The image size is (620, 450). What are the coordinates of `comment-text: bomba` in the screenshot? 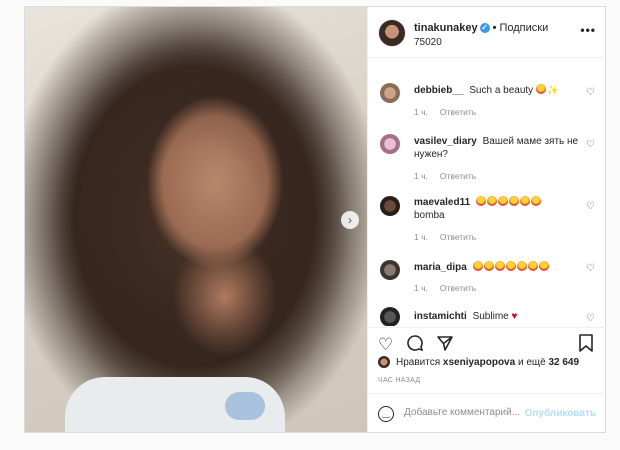 It's located at (429, 215).